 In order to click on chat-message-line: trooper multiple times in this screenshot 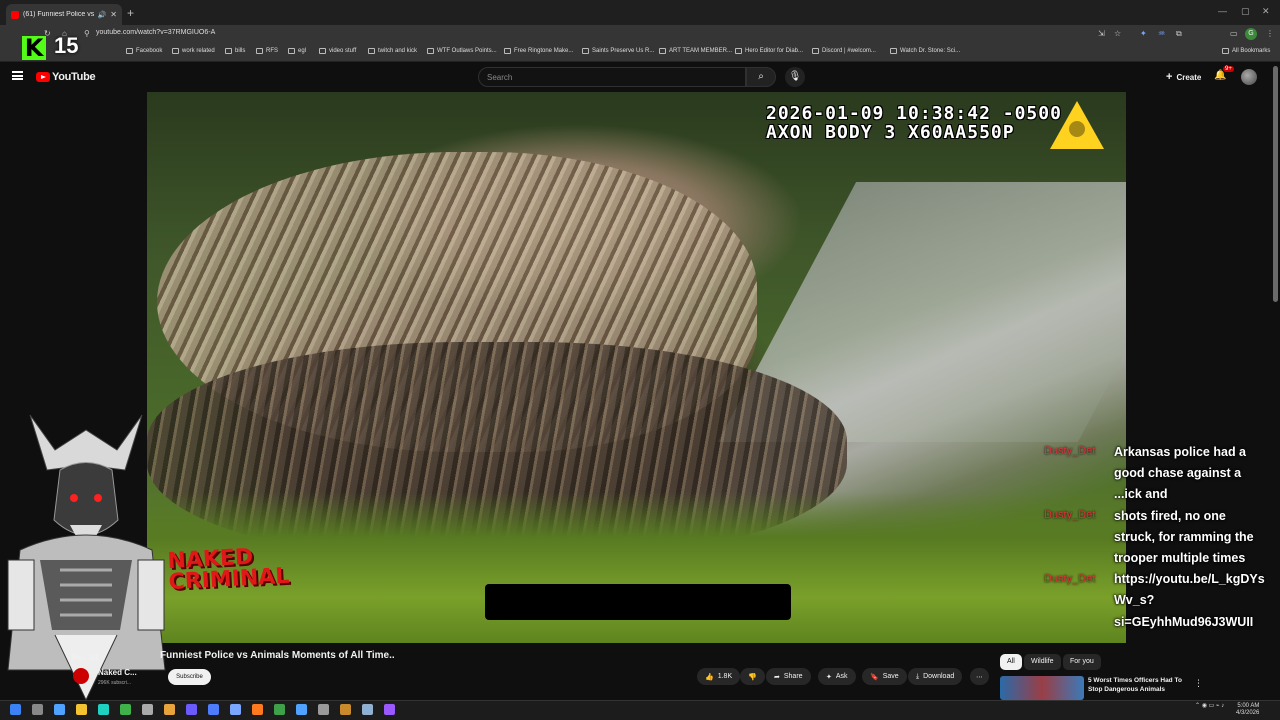, I will do `click(1180, 558)`.